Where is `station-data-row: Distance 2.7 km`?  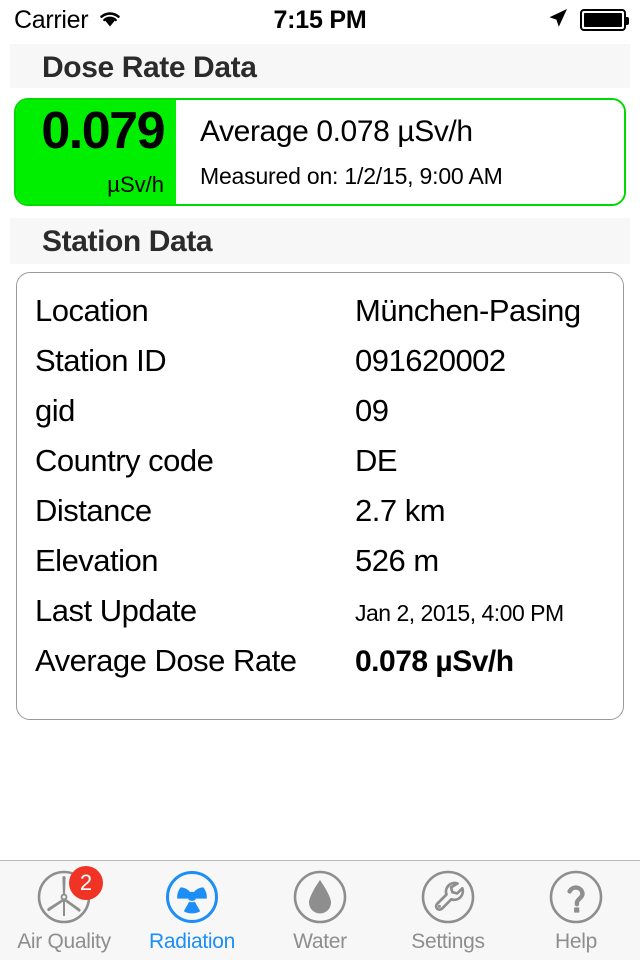
station-data-row: Distance 2.7 km is located at coordinates (320, 518).